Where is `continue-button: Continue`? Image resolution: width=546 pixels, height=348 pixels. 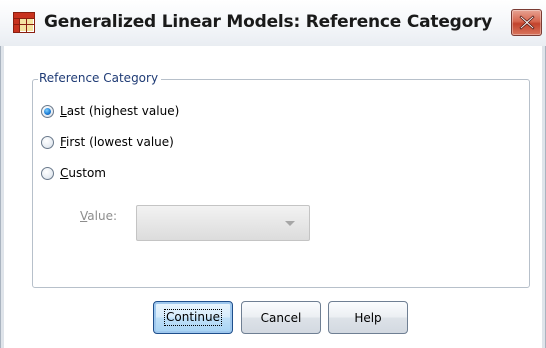 continue-button: Continue is located at coordinates (193, 317).